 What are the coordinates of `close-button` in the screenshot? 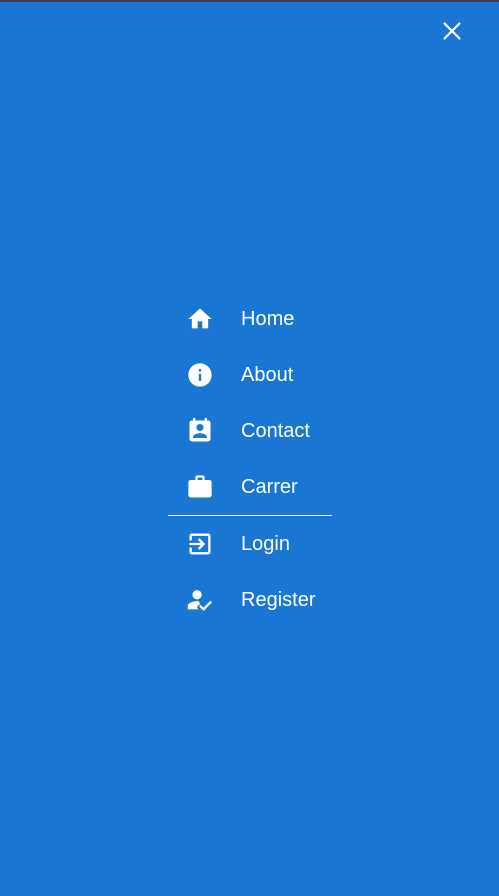 It's located at (452, 31).